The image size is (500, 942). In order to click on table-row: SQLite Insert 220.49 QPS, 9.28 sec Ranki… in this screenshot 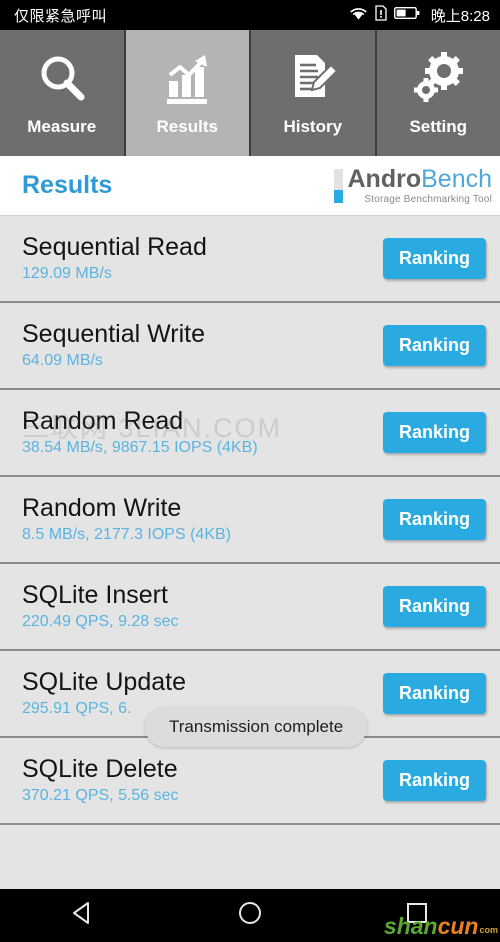, I will do `click(250, 607)`.